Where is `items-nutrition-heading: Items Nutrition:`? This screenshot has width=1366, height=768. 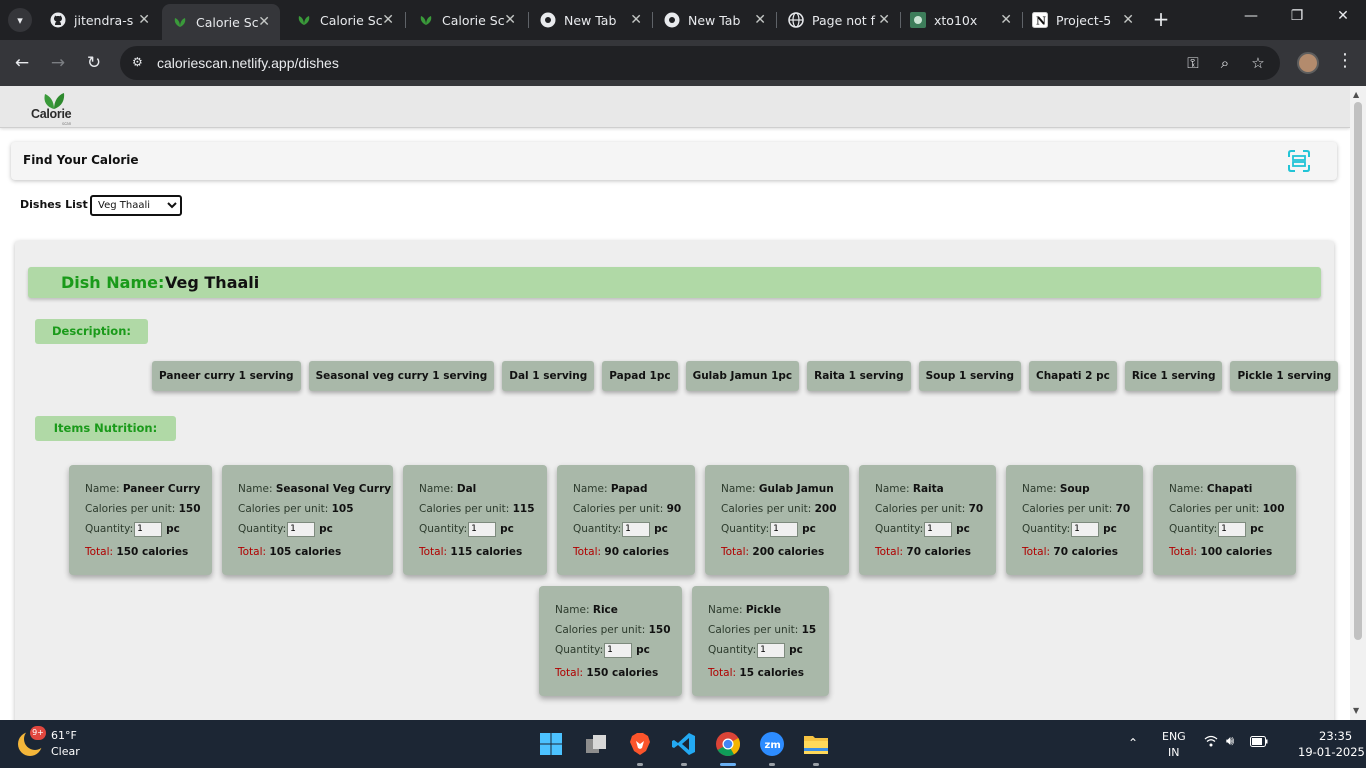
items-nutrition-heading: Items Nutrition: is located at coordinates (105, 428).